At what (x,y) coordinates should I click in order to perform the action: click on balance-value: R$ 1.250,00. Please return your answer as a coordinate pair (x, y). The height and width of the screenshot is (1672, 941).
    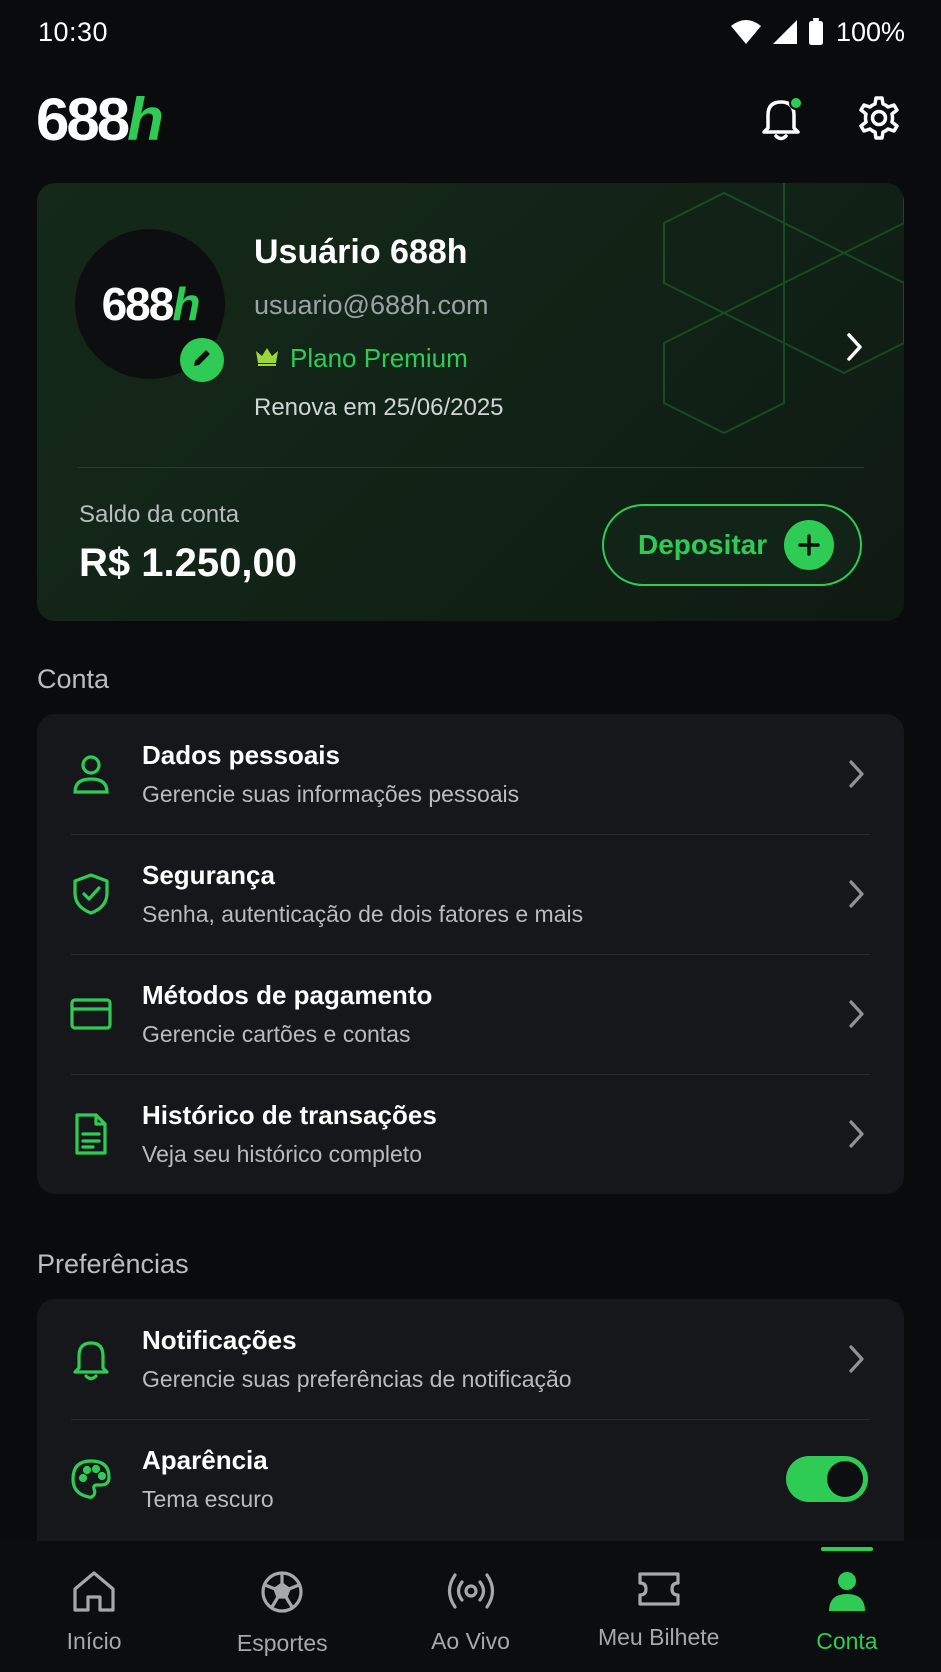
    Looking at the image, I should click on (188, 563).